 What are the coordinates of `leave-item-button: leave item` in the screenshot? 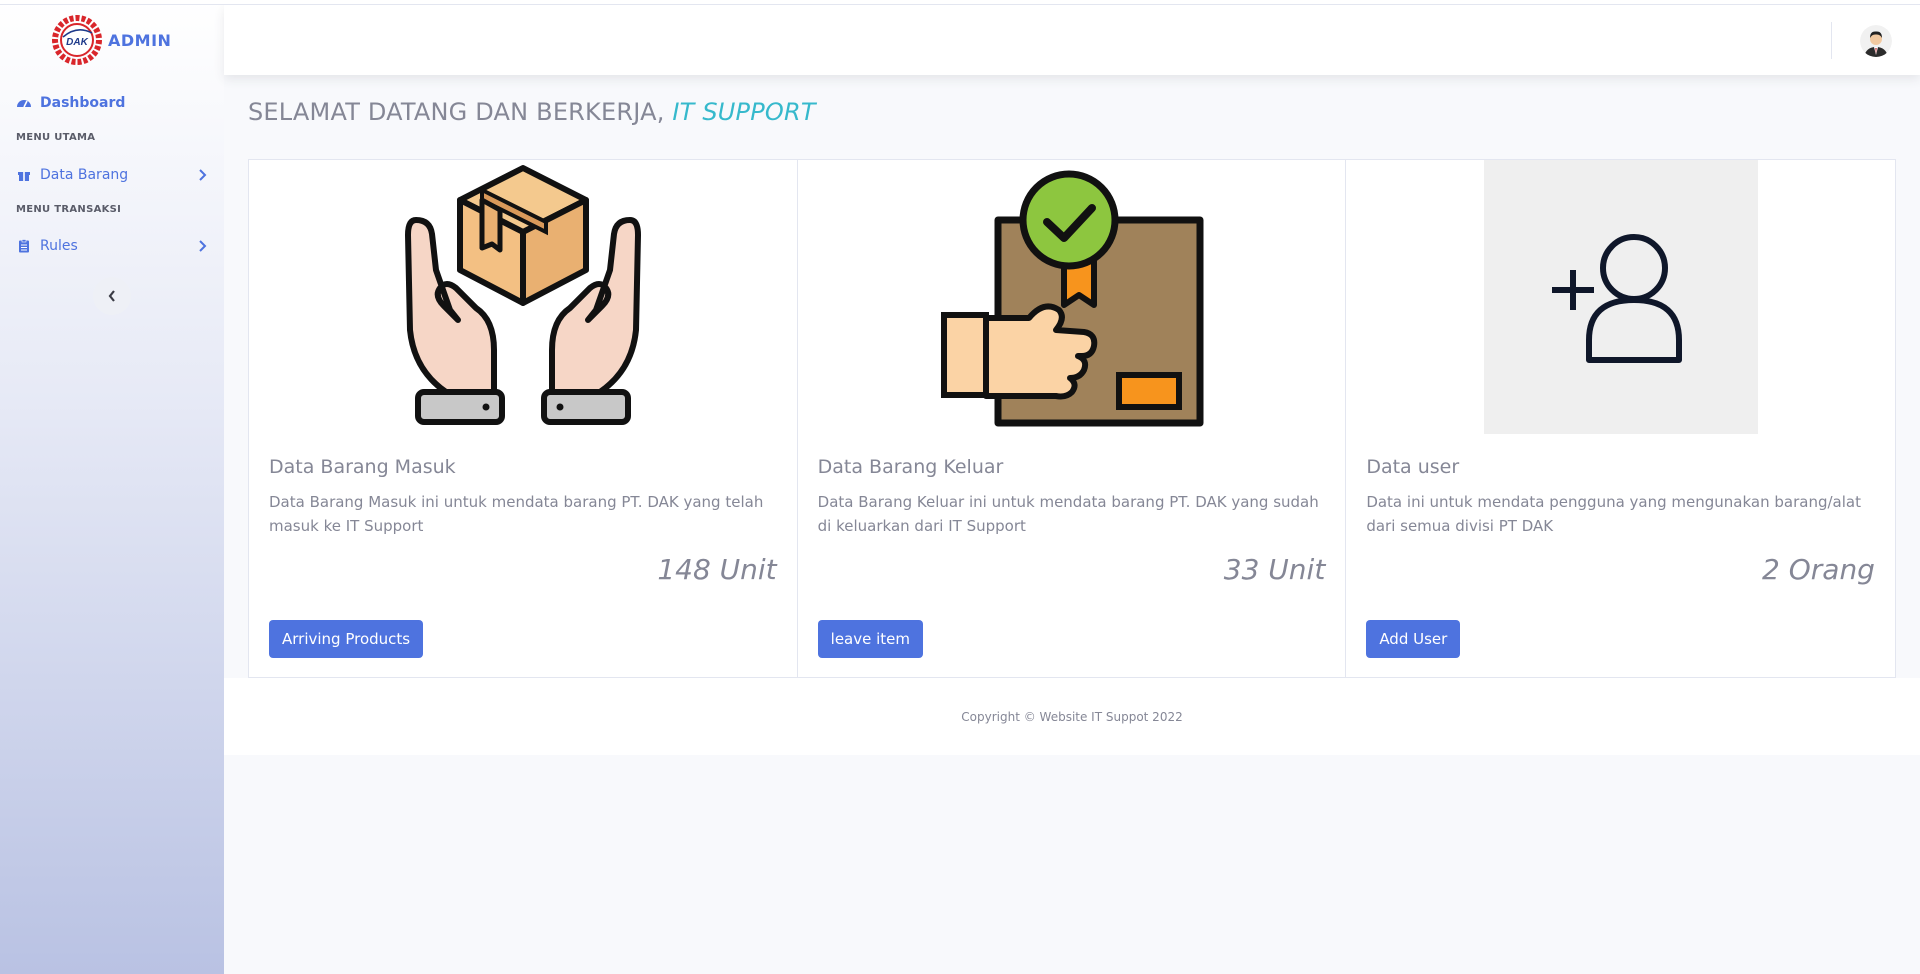 It's located at (870, 639).